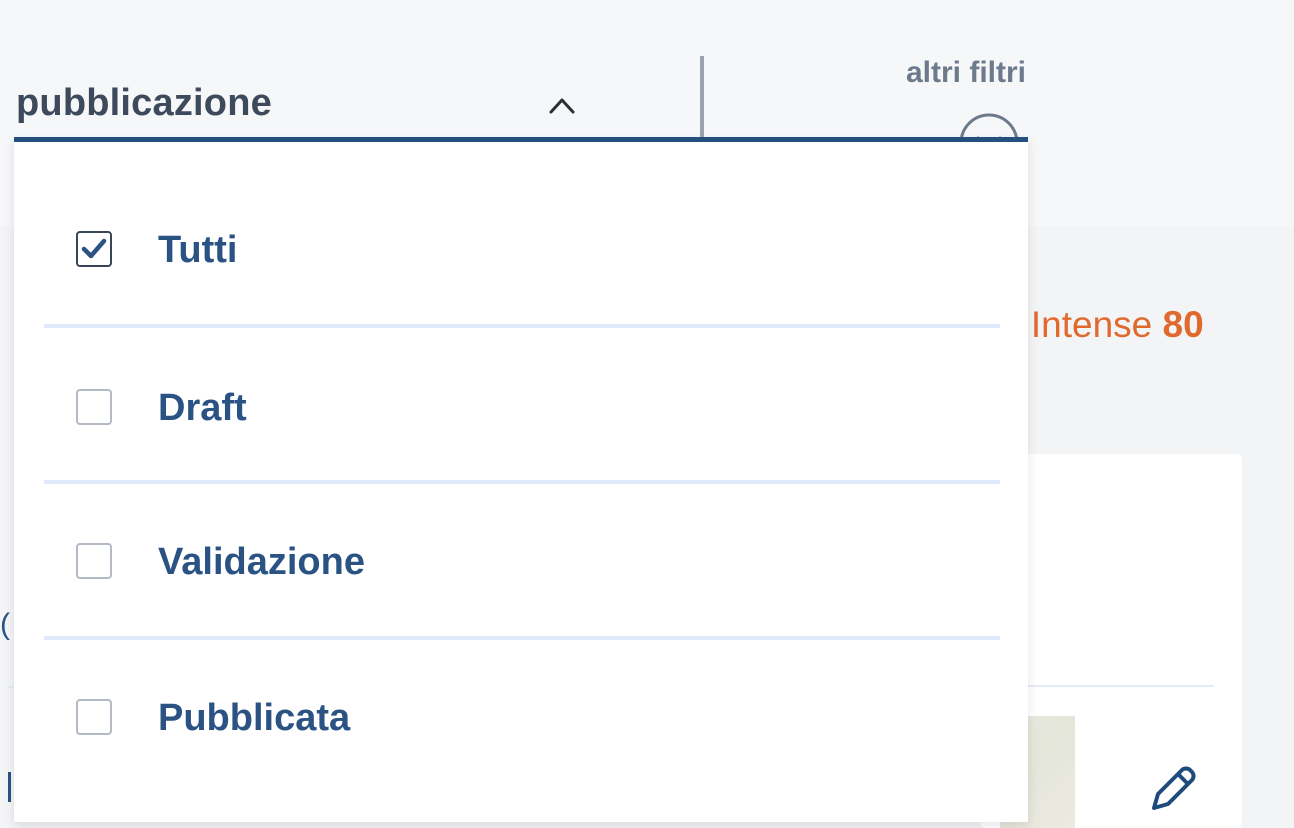  I want to click on checkmark-icon, so click(94, 248).